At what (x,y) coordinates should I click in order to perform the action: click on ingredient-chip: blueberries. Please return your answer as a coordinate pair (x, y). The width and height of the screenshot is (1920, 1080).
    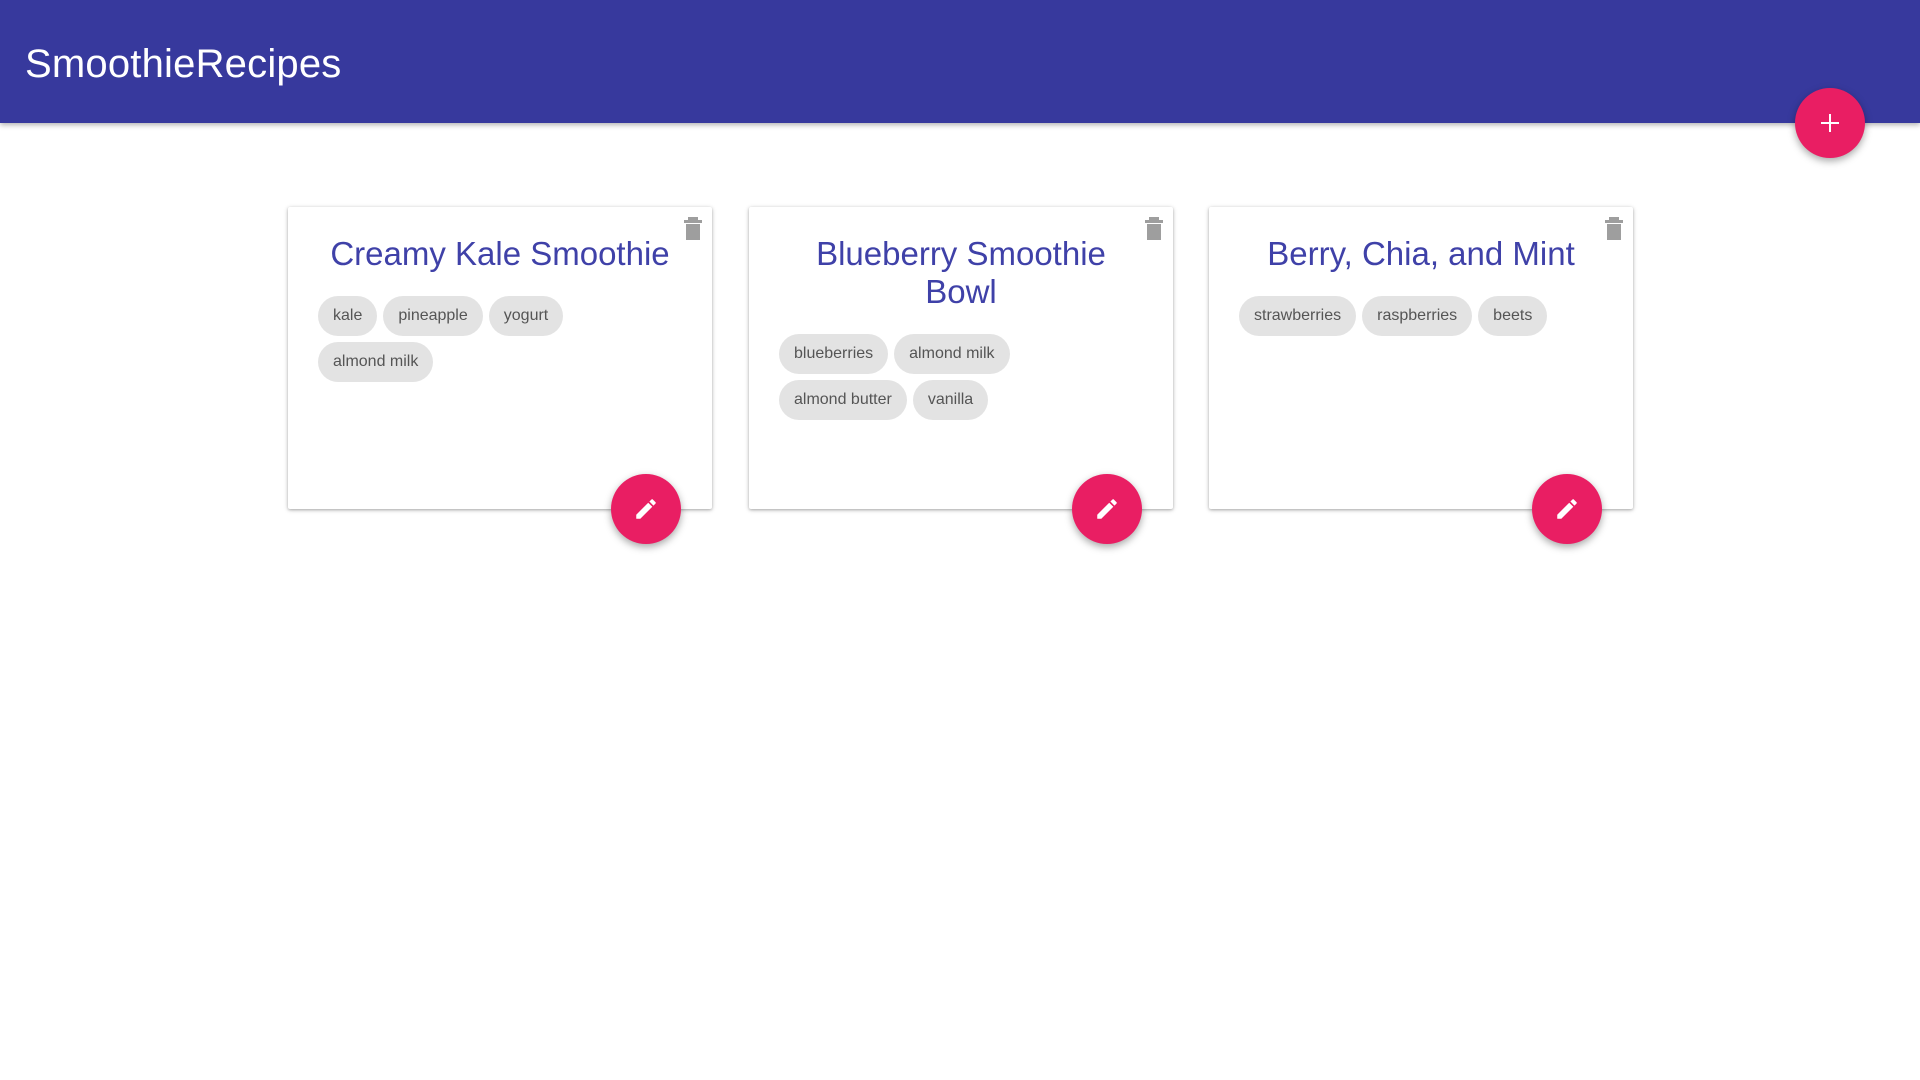
    Looking at the image, I should click on (834, 354).